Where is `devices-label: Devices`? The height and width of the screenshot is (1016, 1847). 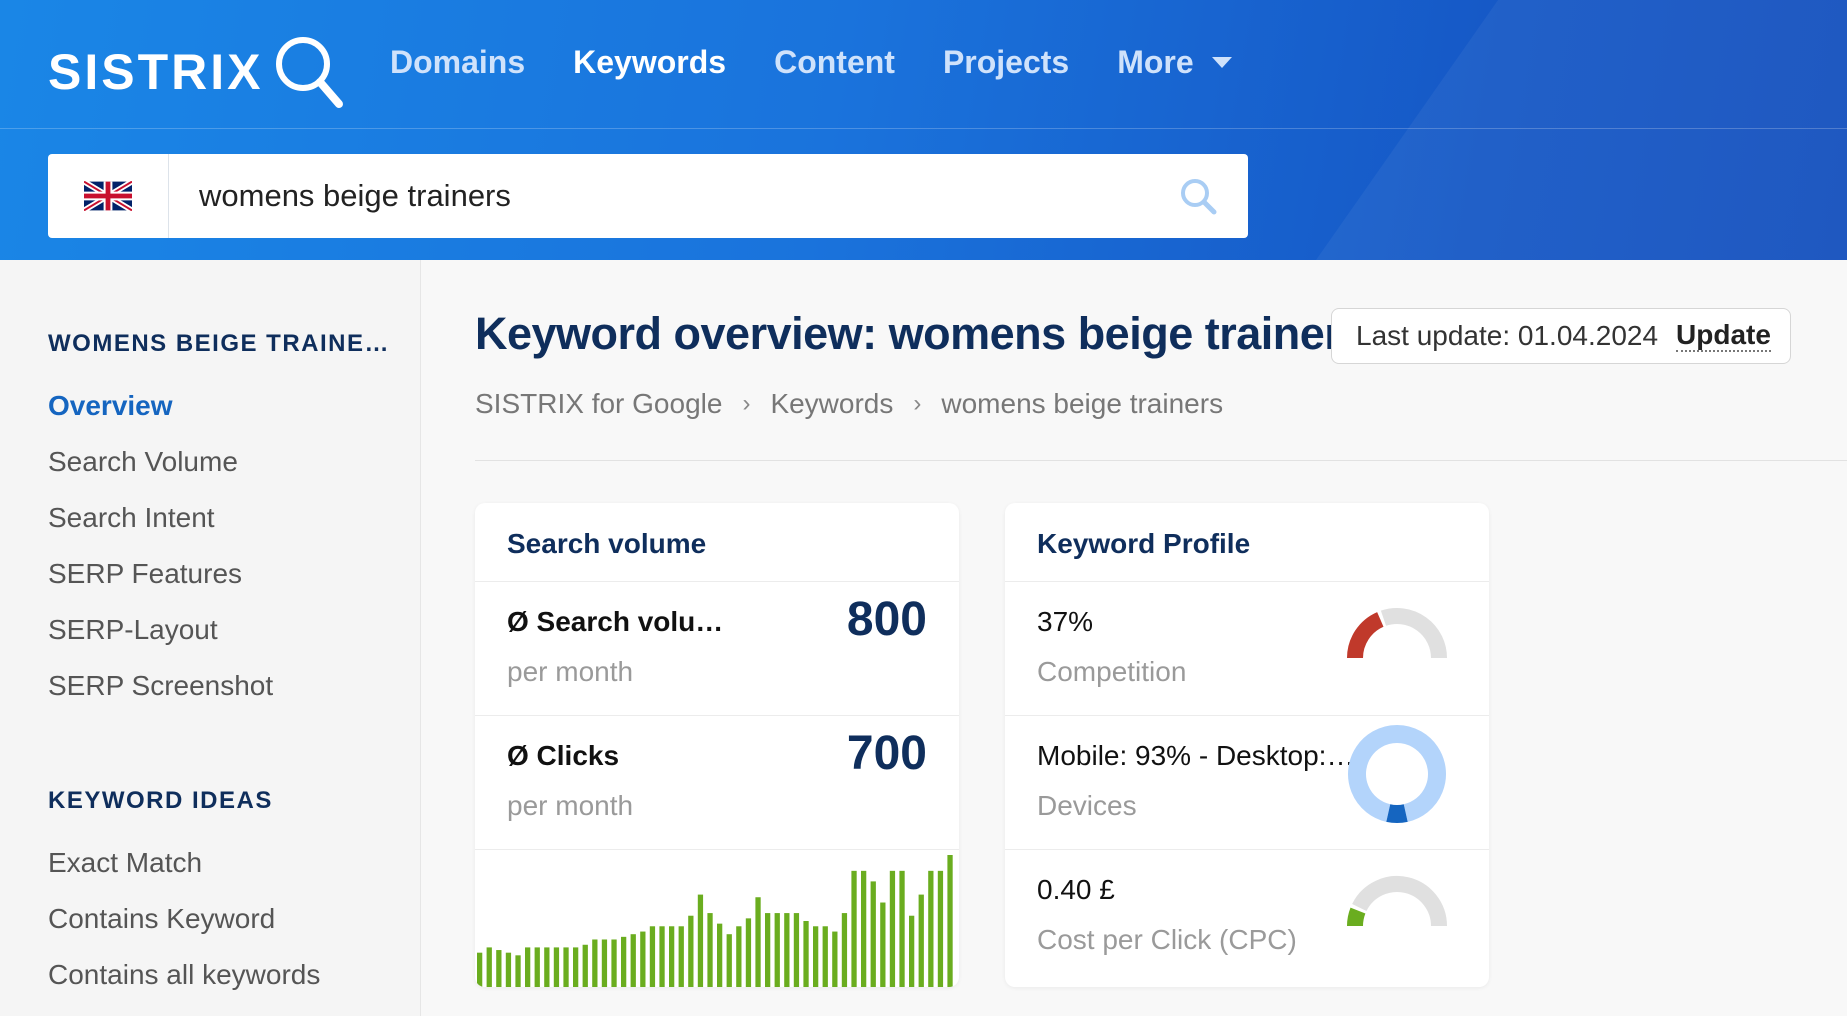 devices-label: Devices is located at coordinates (1087, 805).